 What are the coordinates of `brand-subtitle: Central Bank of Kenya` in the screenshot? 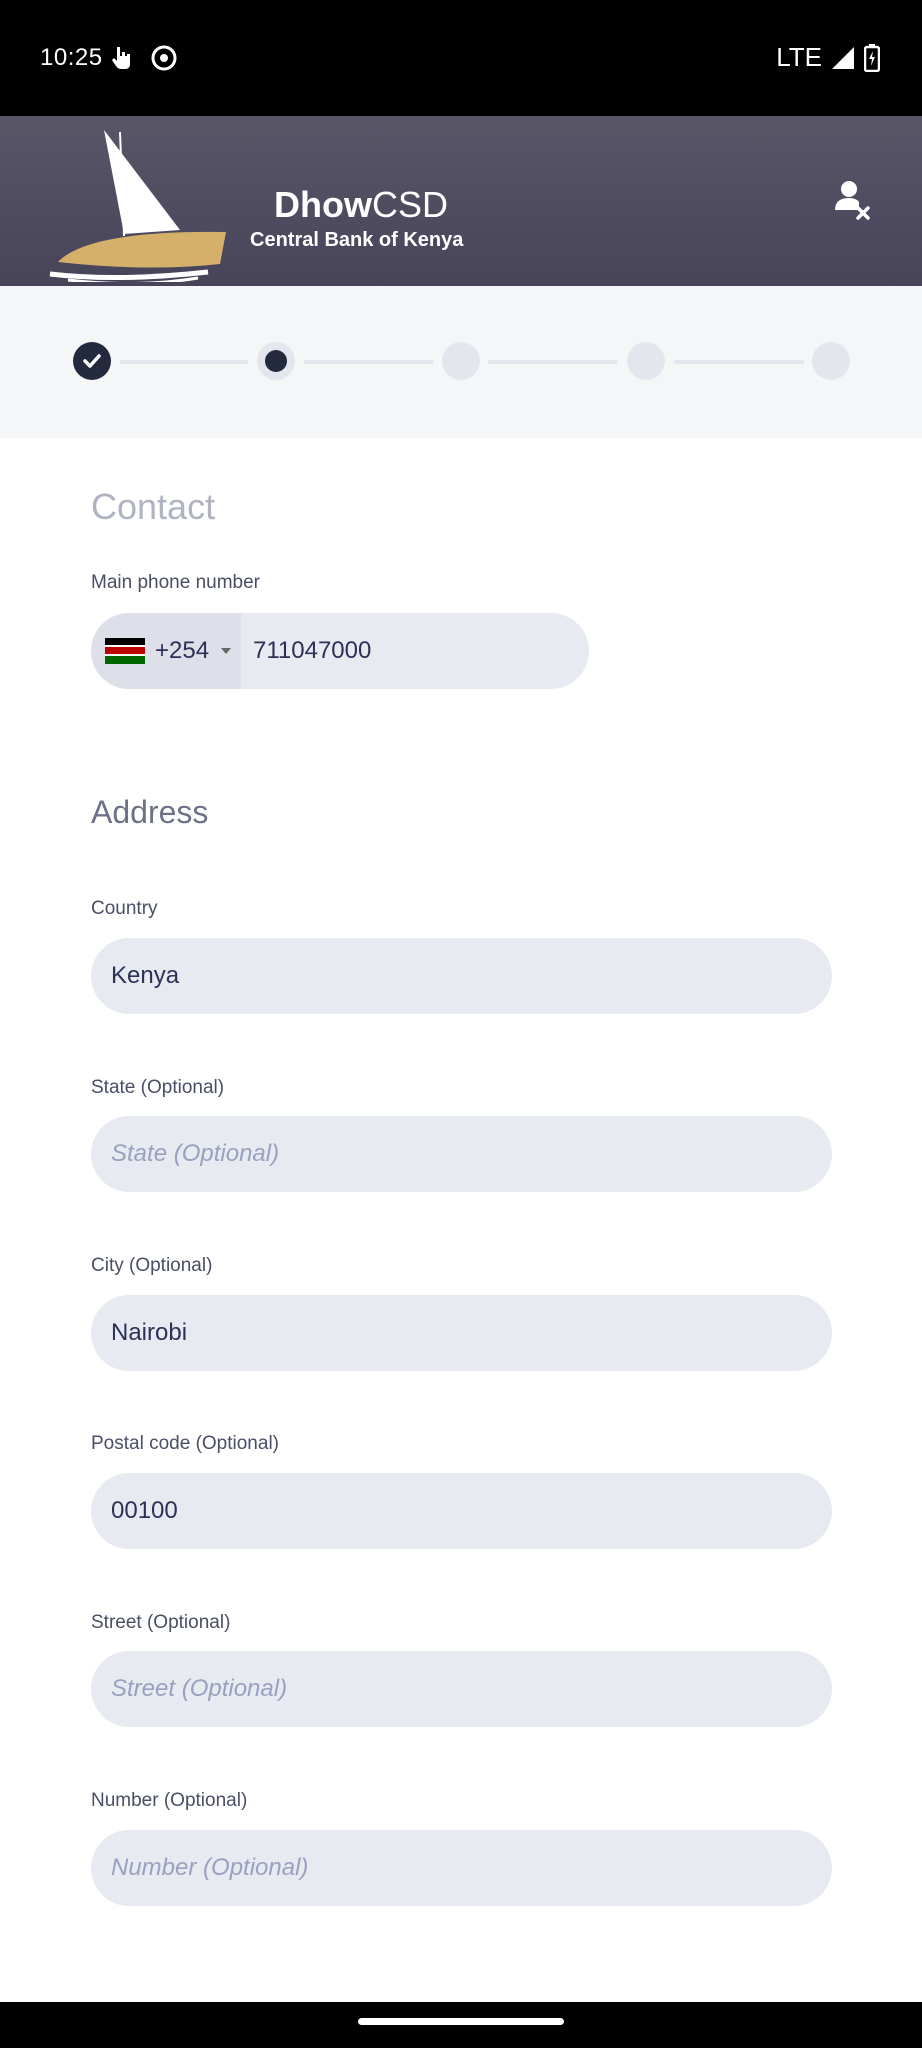 It's located at (357, 240).